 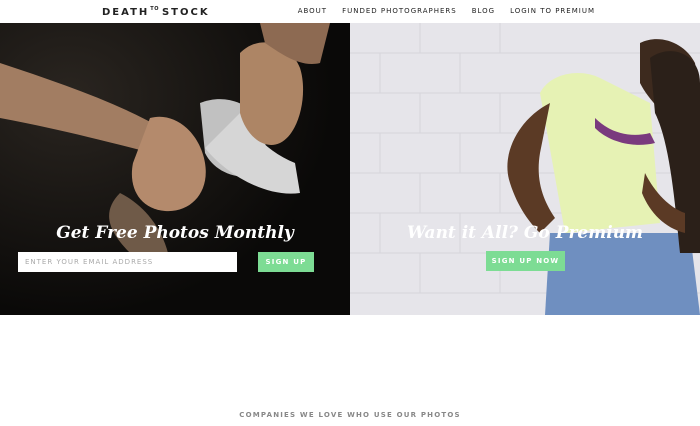 I want to click on nav-funded-photographers: FUNDED PHOTOGRAPHERS, so click(x=399, y=11).